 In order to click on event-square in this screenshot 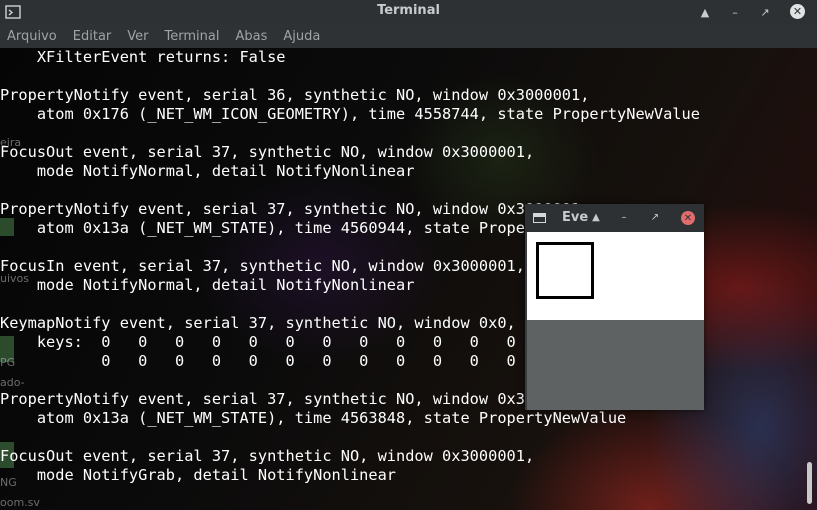, I will do `click(565, 270)`.